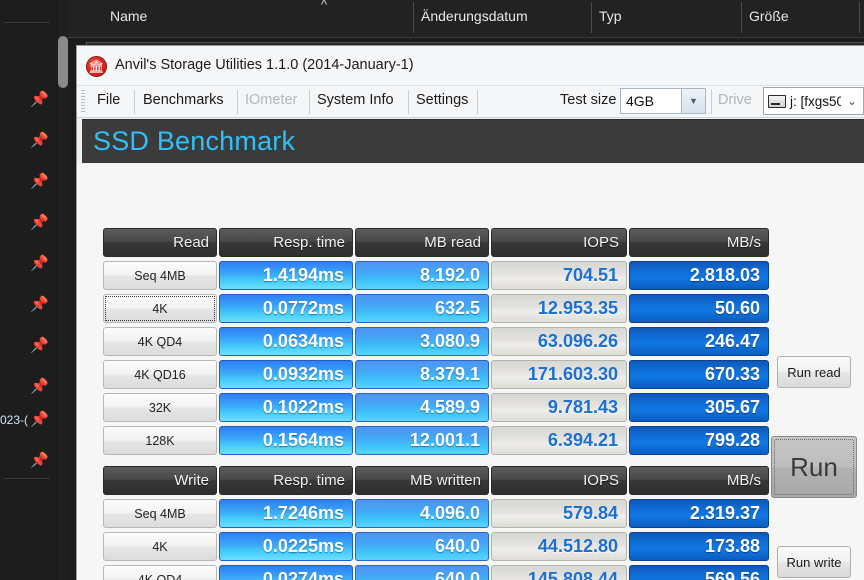 The height and width of the screenshot is (580, 864). What do you see at coordinates (128, 16) in the screenshot?
I see `column-header-name: Name` at bounding box center [128, 16].